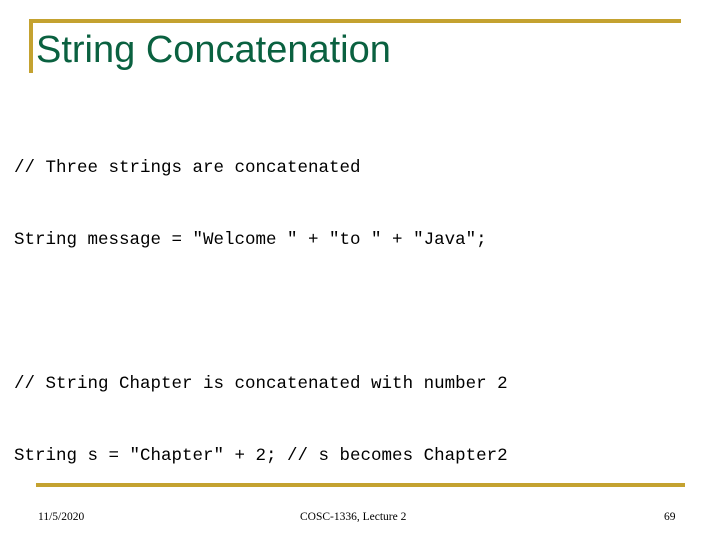  I want to click on footer-course-label: COSC-1336, Lecture 2, so click(353, 517).